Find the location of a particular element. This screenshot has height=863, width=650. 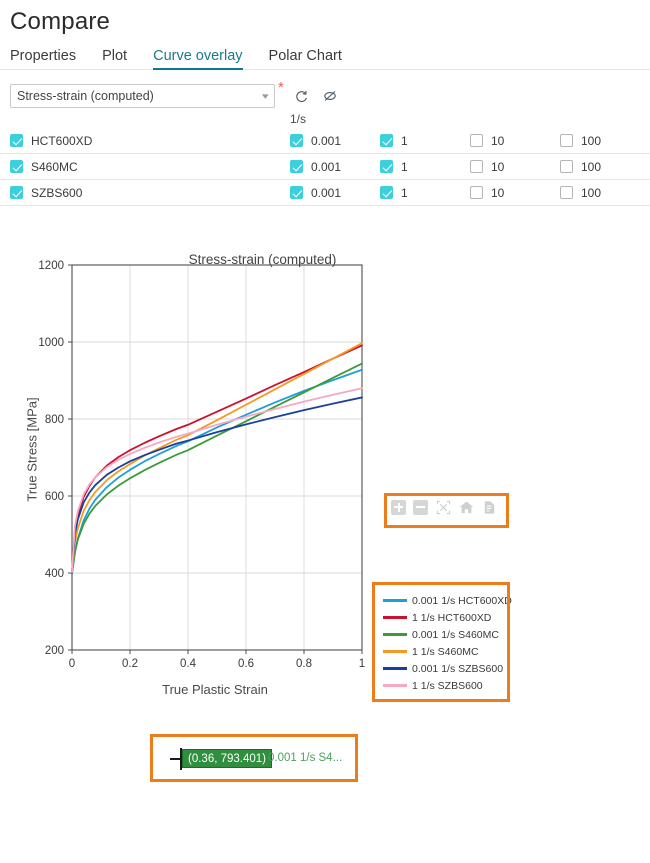

tab-plot: Plot is located at coordinates (114, 58).